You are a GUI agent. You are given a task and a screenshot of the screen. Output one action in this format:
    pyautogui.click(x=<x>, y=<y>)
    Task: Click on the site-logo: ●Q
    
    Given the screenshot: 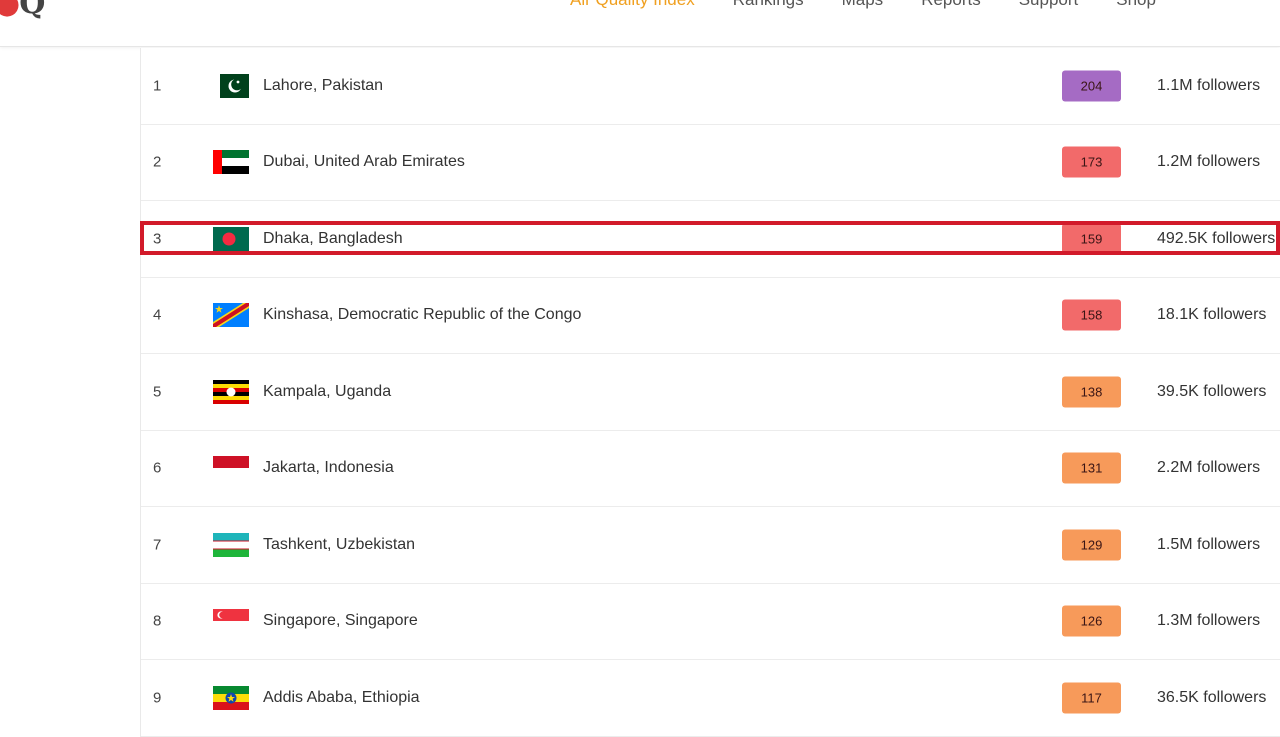 What is the action you would take?
    pyautogui.click(x=22, y=10)
    